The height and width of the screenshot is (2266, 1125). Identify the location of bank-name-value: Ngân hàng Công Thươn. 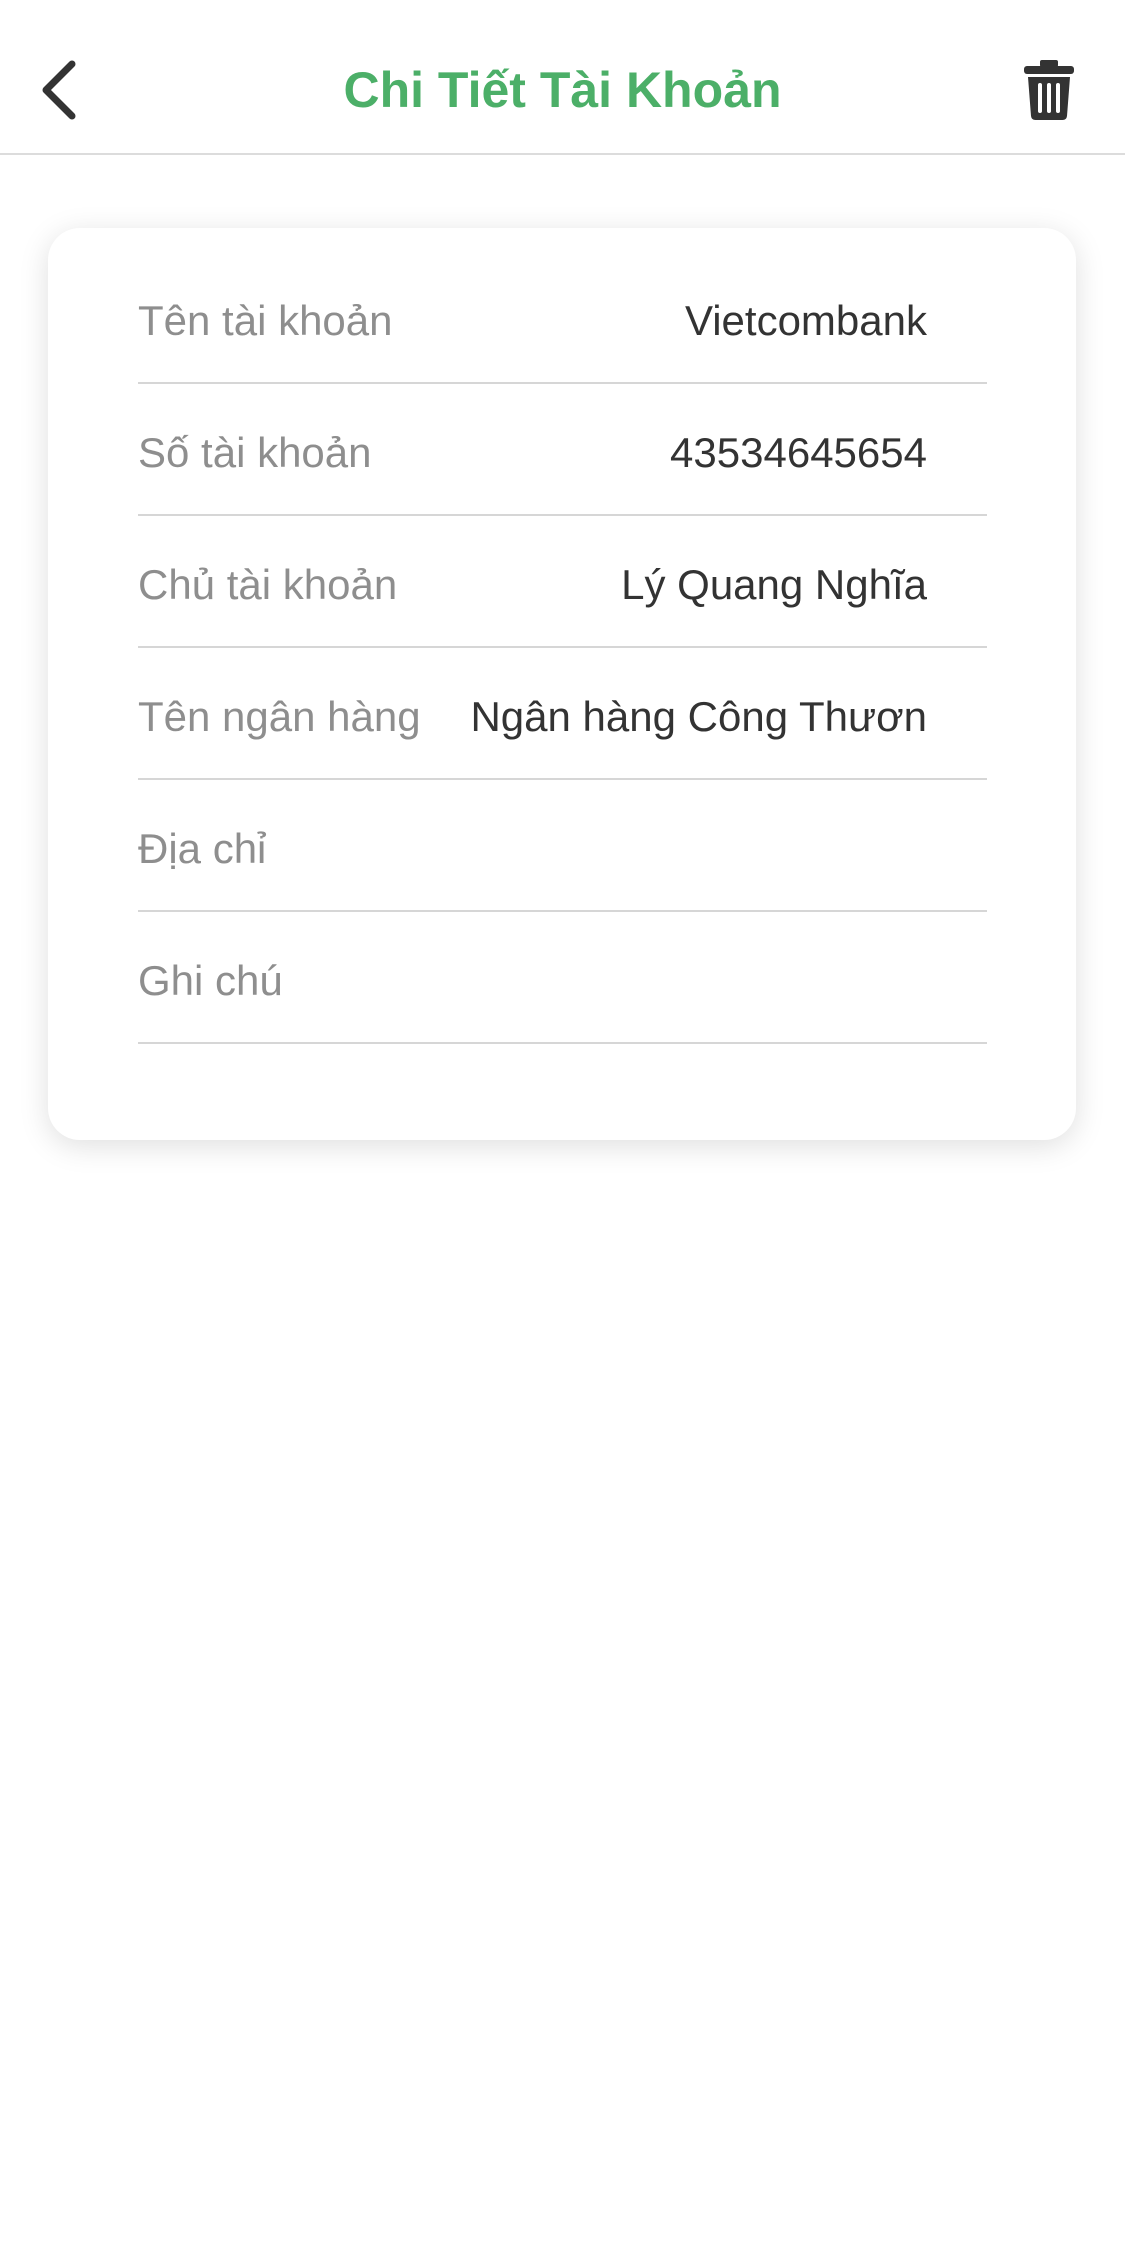
(698, 716).